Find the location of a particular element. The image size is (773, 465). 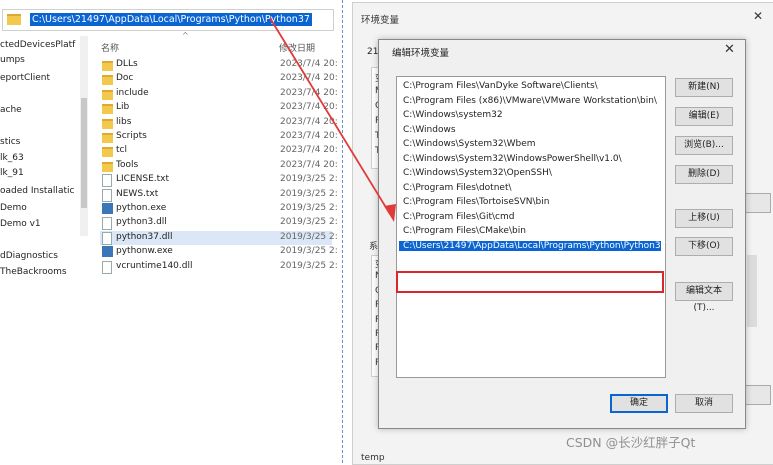

nav-item: lk_63 is located at coordinates (12, 158).